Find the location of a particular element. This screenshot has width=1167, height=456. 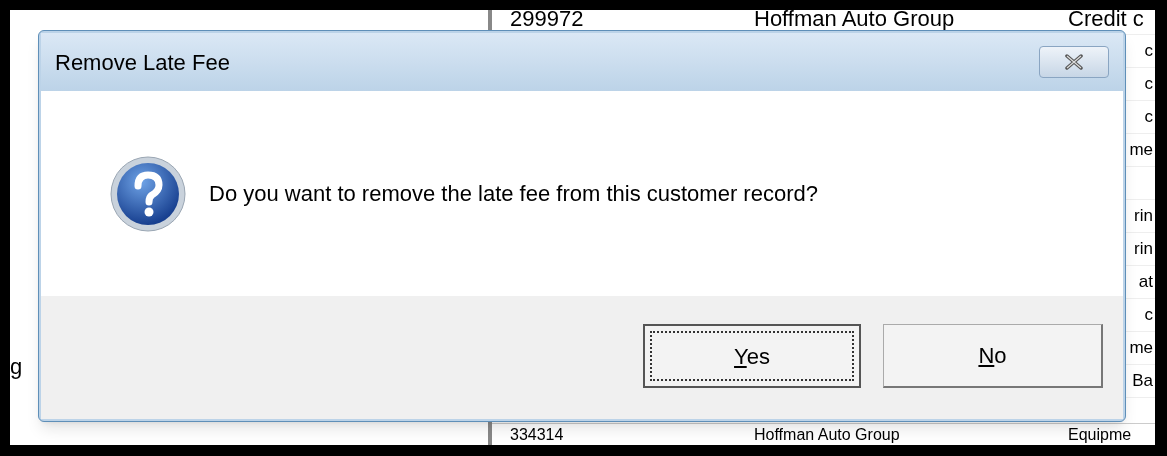

close-button is located at coordinates (1074, 62).